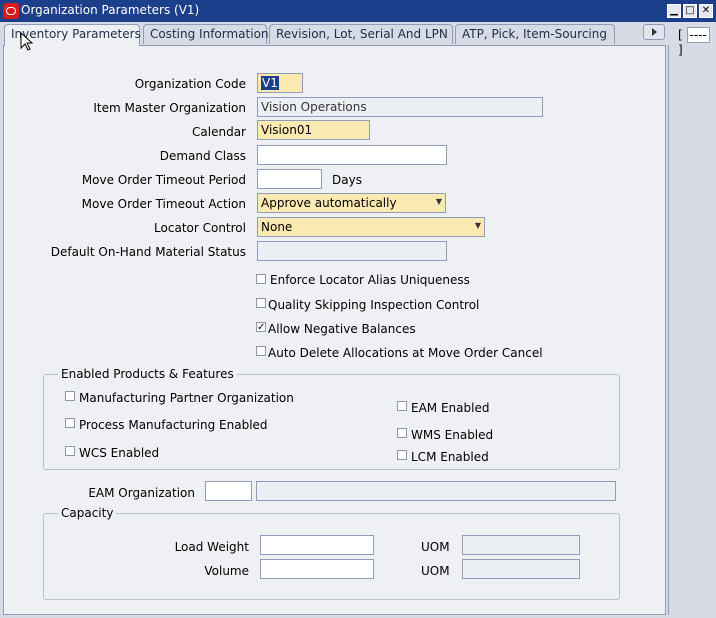 The image size is (716, 618). What do you see at coordinates (402, 433) in the screenshot?
I see `wms-enabled-checkbox` at bounding box center [402, 433].